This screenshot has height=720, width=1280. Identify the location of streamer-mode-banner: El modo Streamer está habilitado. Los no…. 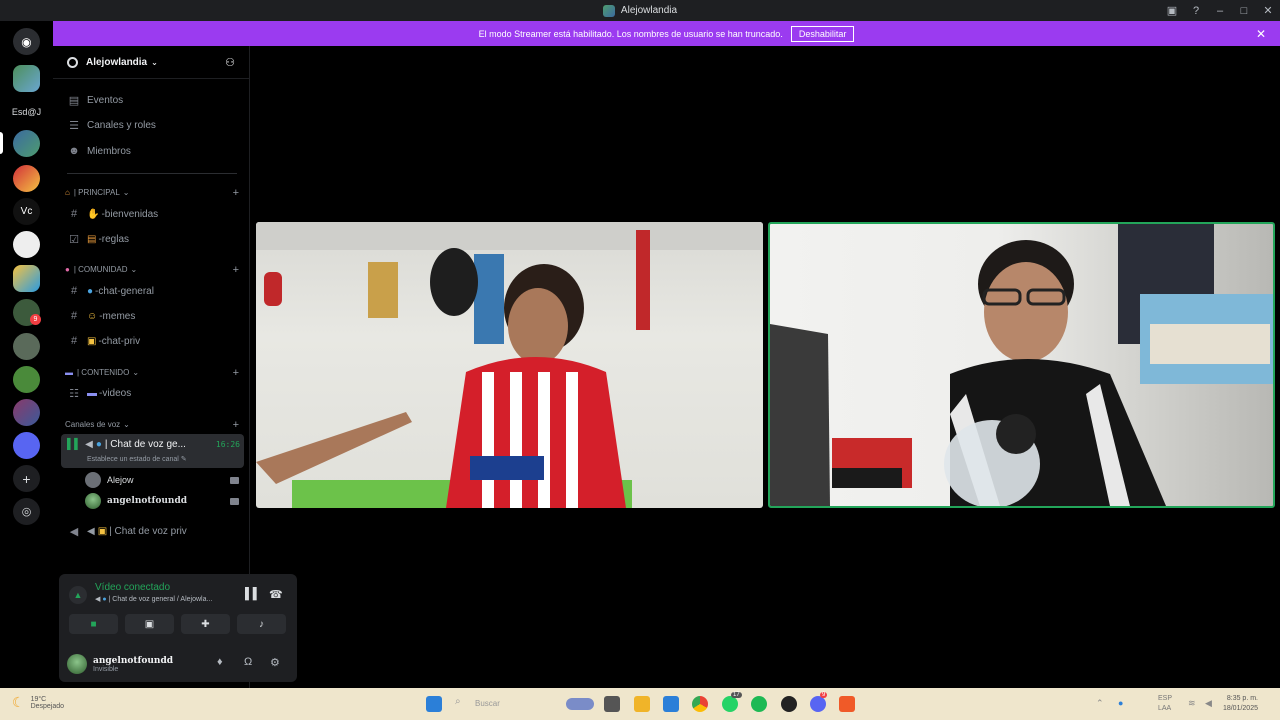
(666, 33).